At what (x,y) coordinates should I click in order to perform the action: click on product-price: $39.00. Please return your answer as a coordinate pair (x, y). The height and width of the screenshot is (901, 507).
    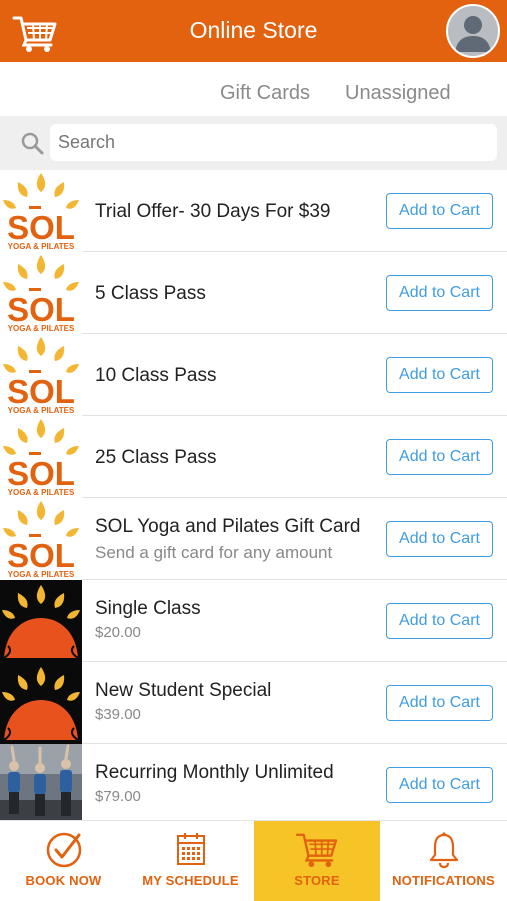
    Looking at the image, I should click on (118, 714).